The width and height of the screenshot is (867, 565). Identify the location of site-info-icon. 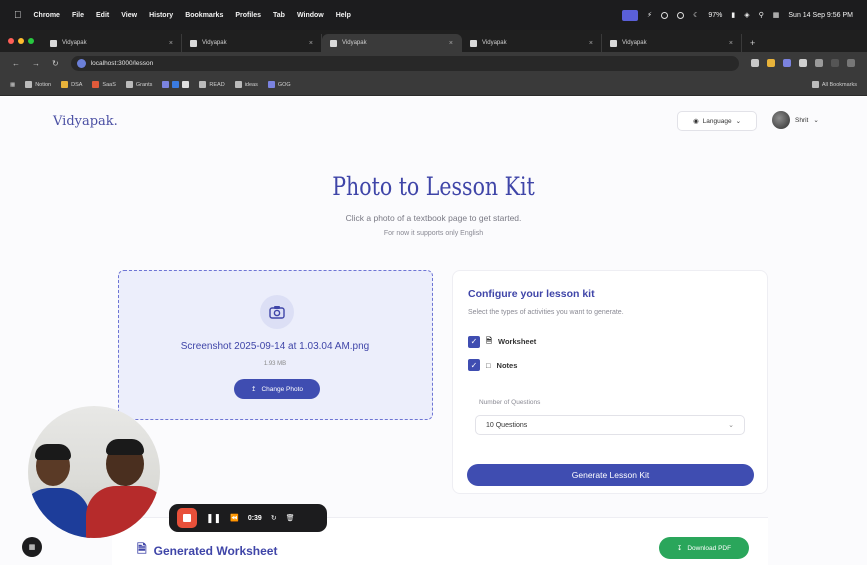
(81, 63).